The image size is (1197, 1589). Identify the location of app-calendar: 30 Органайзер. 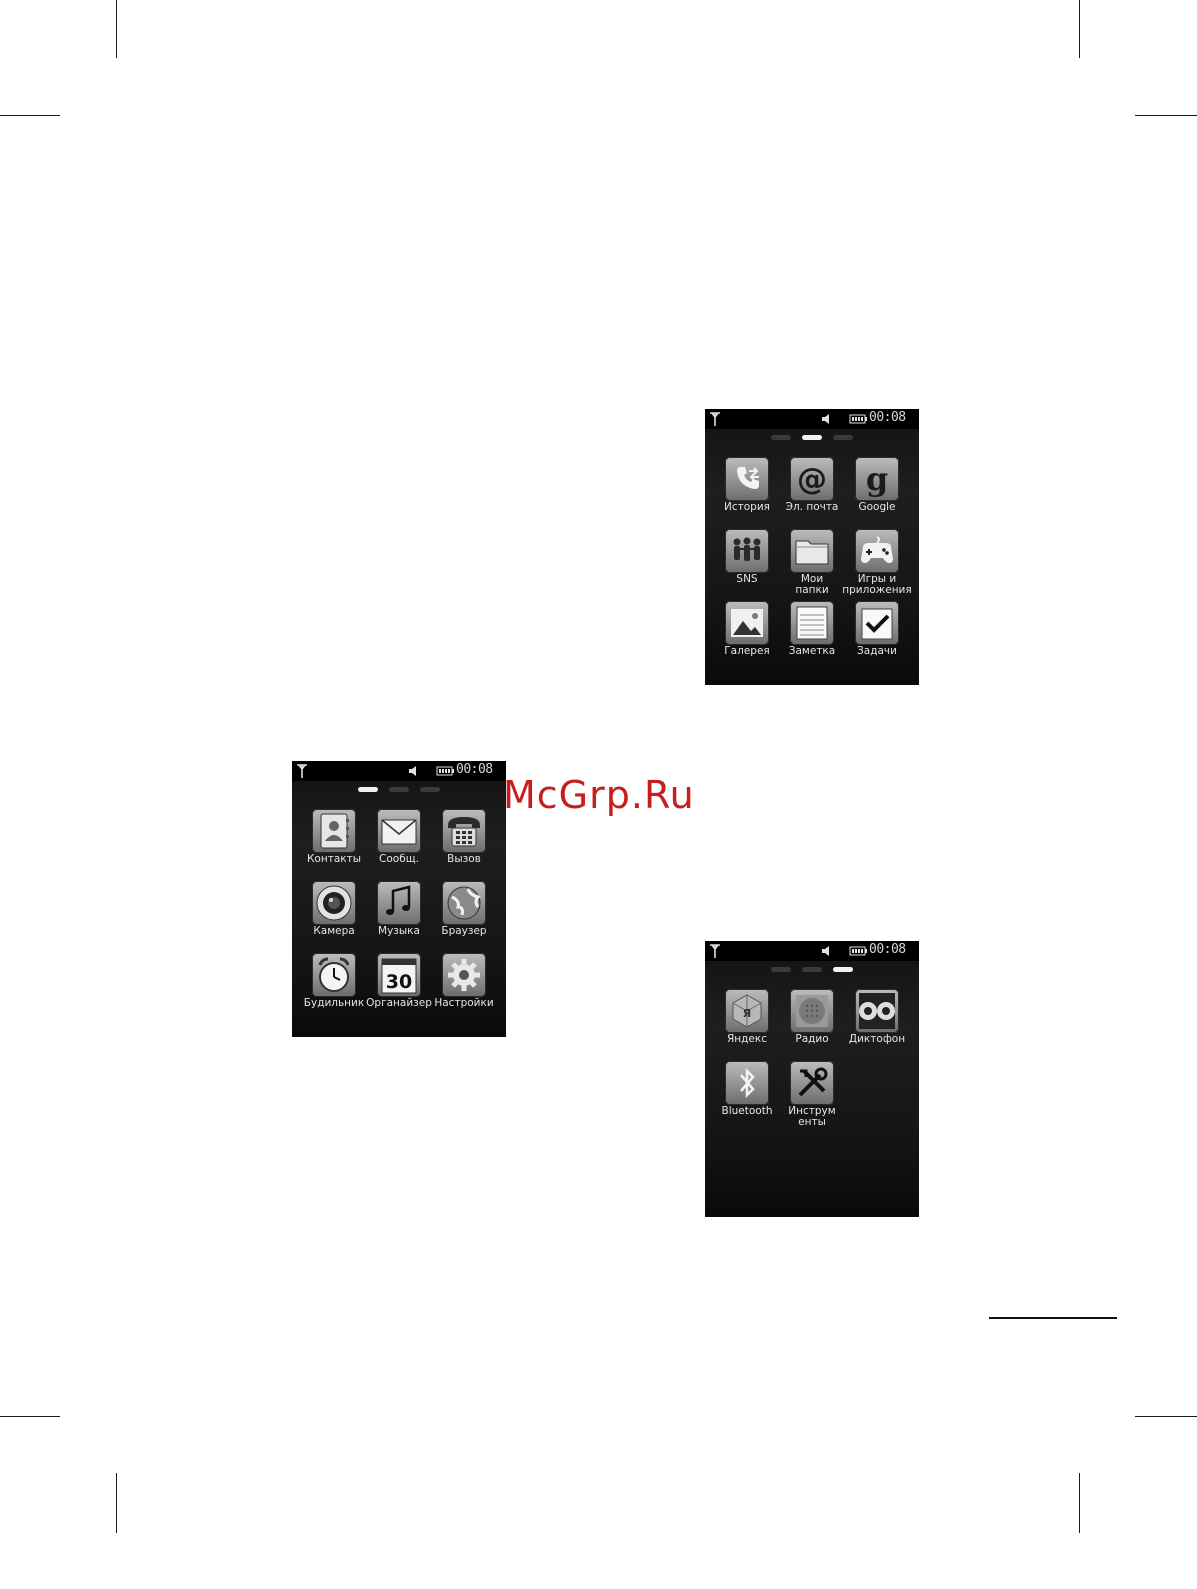
(399, 989).